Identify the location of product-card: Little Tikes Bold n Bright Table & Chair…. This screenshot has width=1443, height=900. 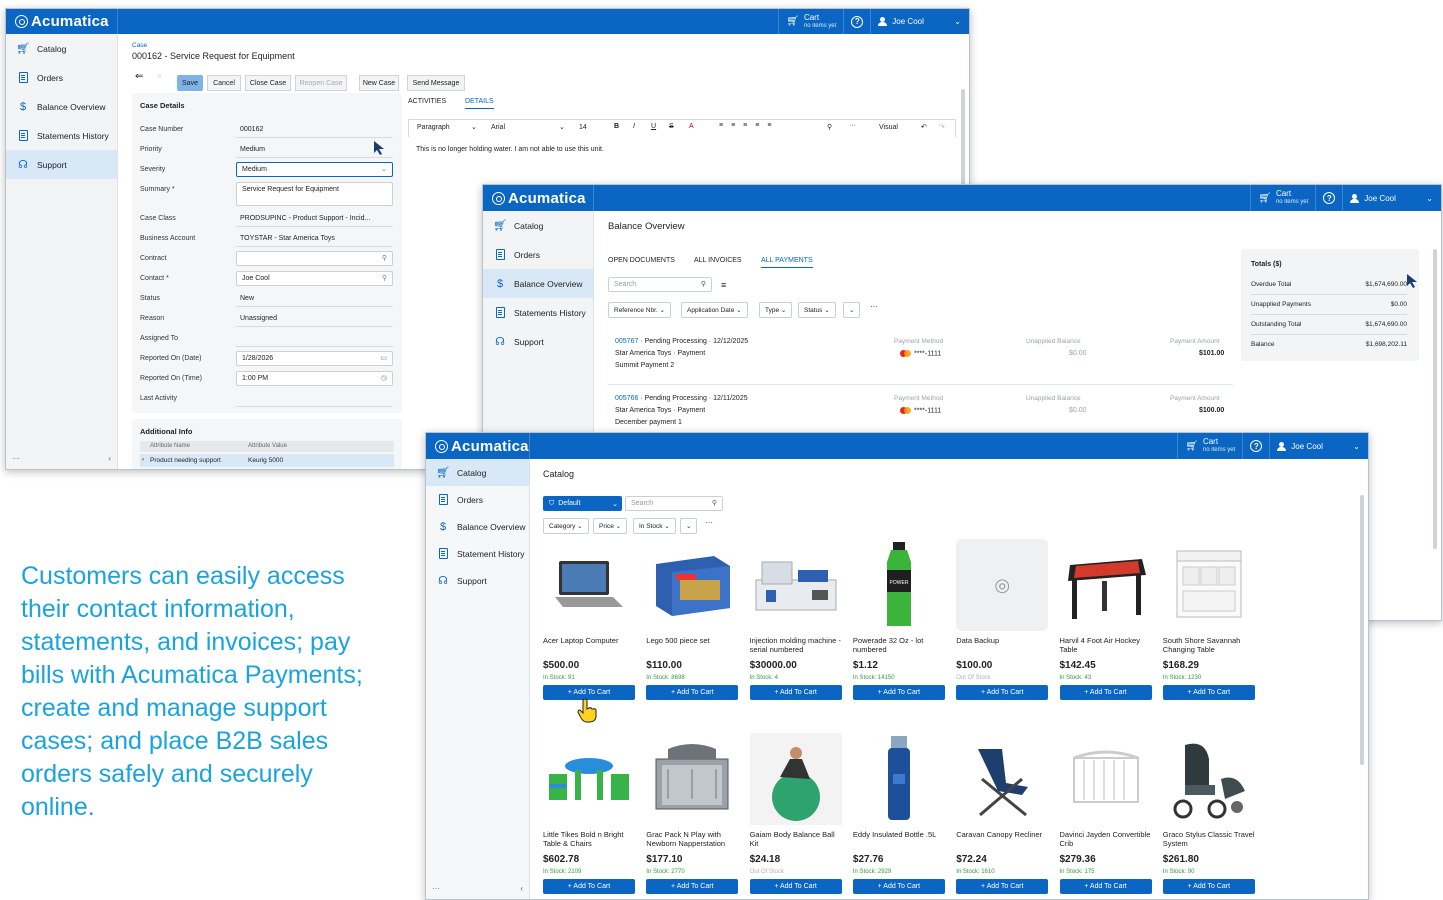
(589, 813).